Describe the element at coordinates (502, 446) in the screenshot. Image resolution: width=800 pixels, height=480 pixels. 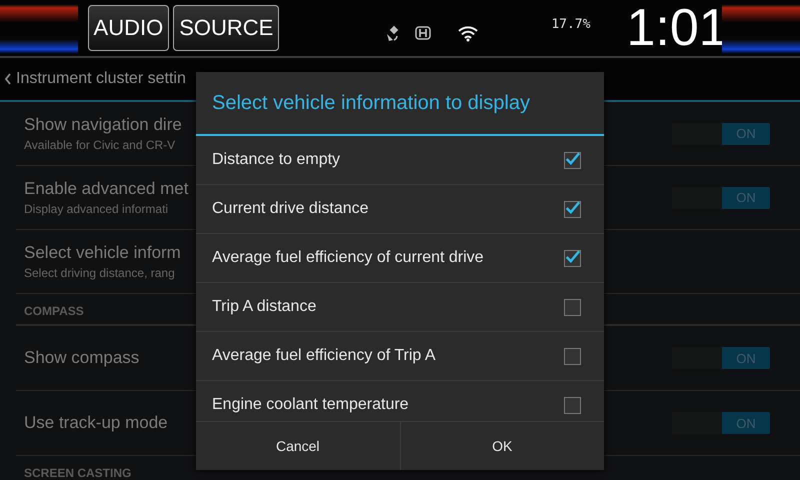
I see `dialog-button: OK` at that location.